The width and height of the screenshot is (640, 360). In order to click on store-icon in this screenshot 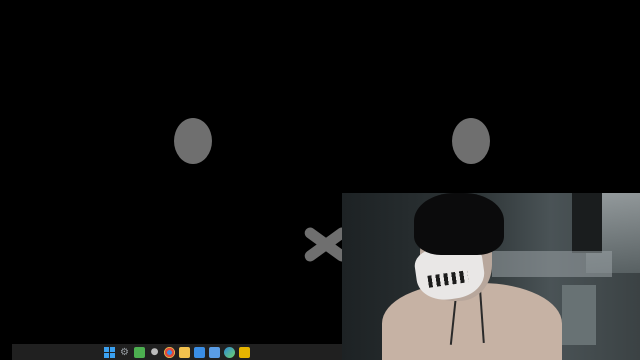, I will do `click(214, 352)`.